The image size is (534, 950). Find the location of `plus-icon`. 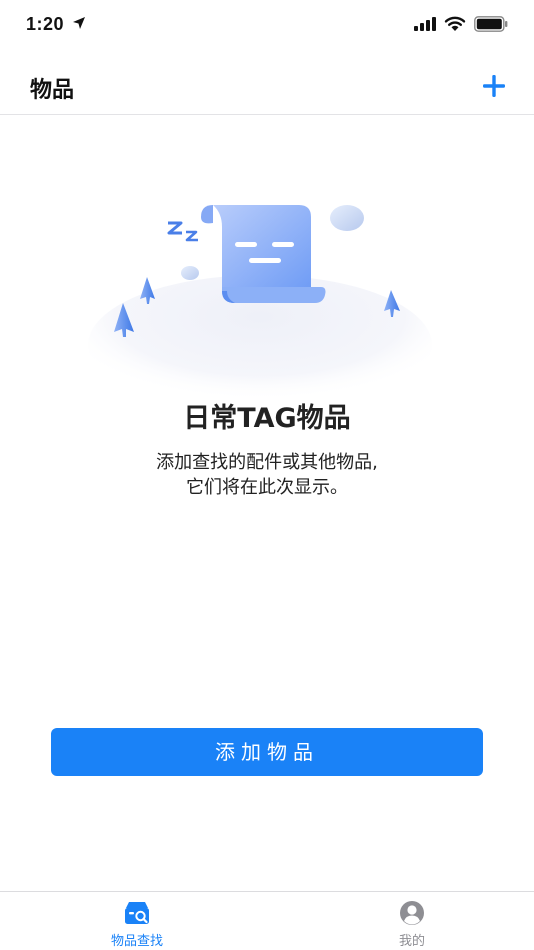

plus-icon is located at coordinates (494, 86).